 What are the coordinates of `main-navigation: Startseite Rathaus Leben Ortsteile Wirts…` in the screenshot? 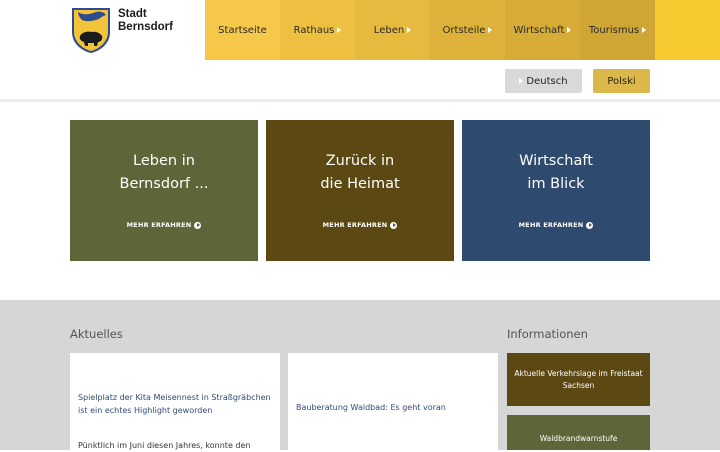 It's located at (462, 30).